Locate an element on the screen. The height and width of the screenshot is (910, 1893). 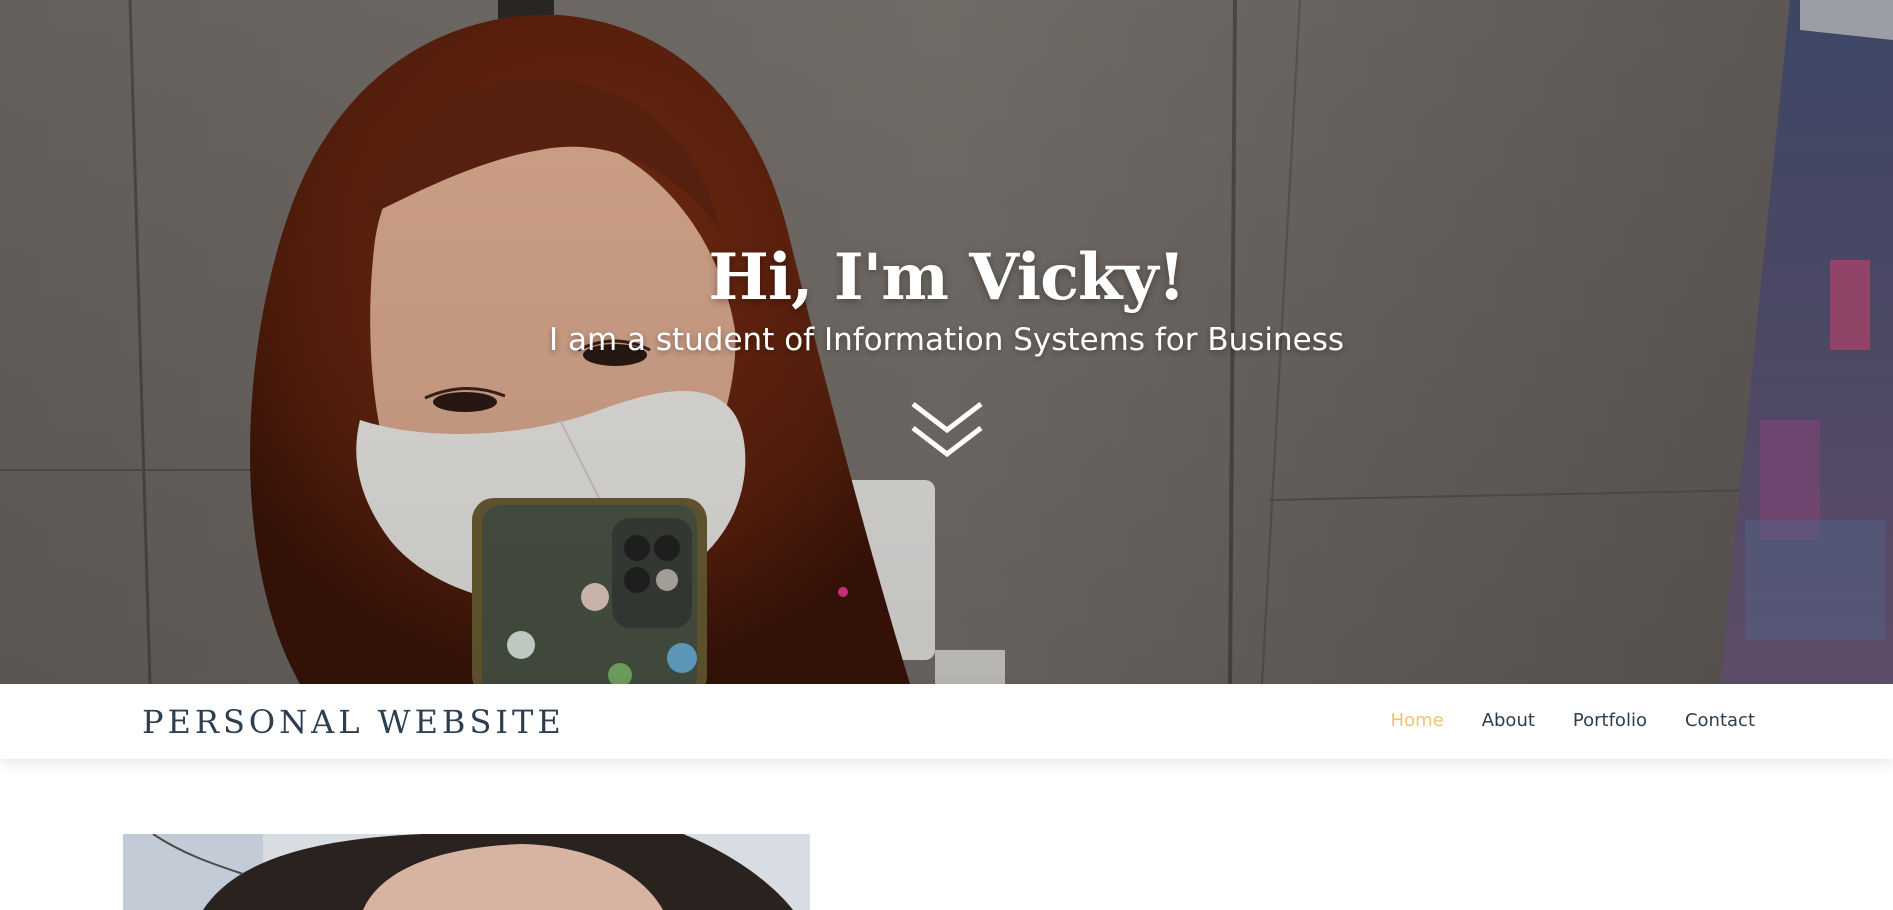
nav-links: Home About Portfolio Contact is located at coordinates (1573, 721).